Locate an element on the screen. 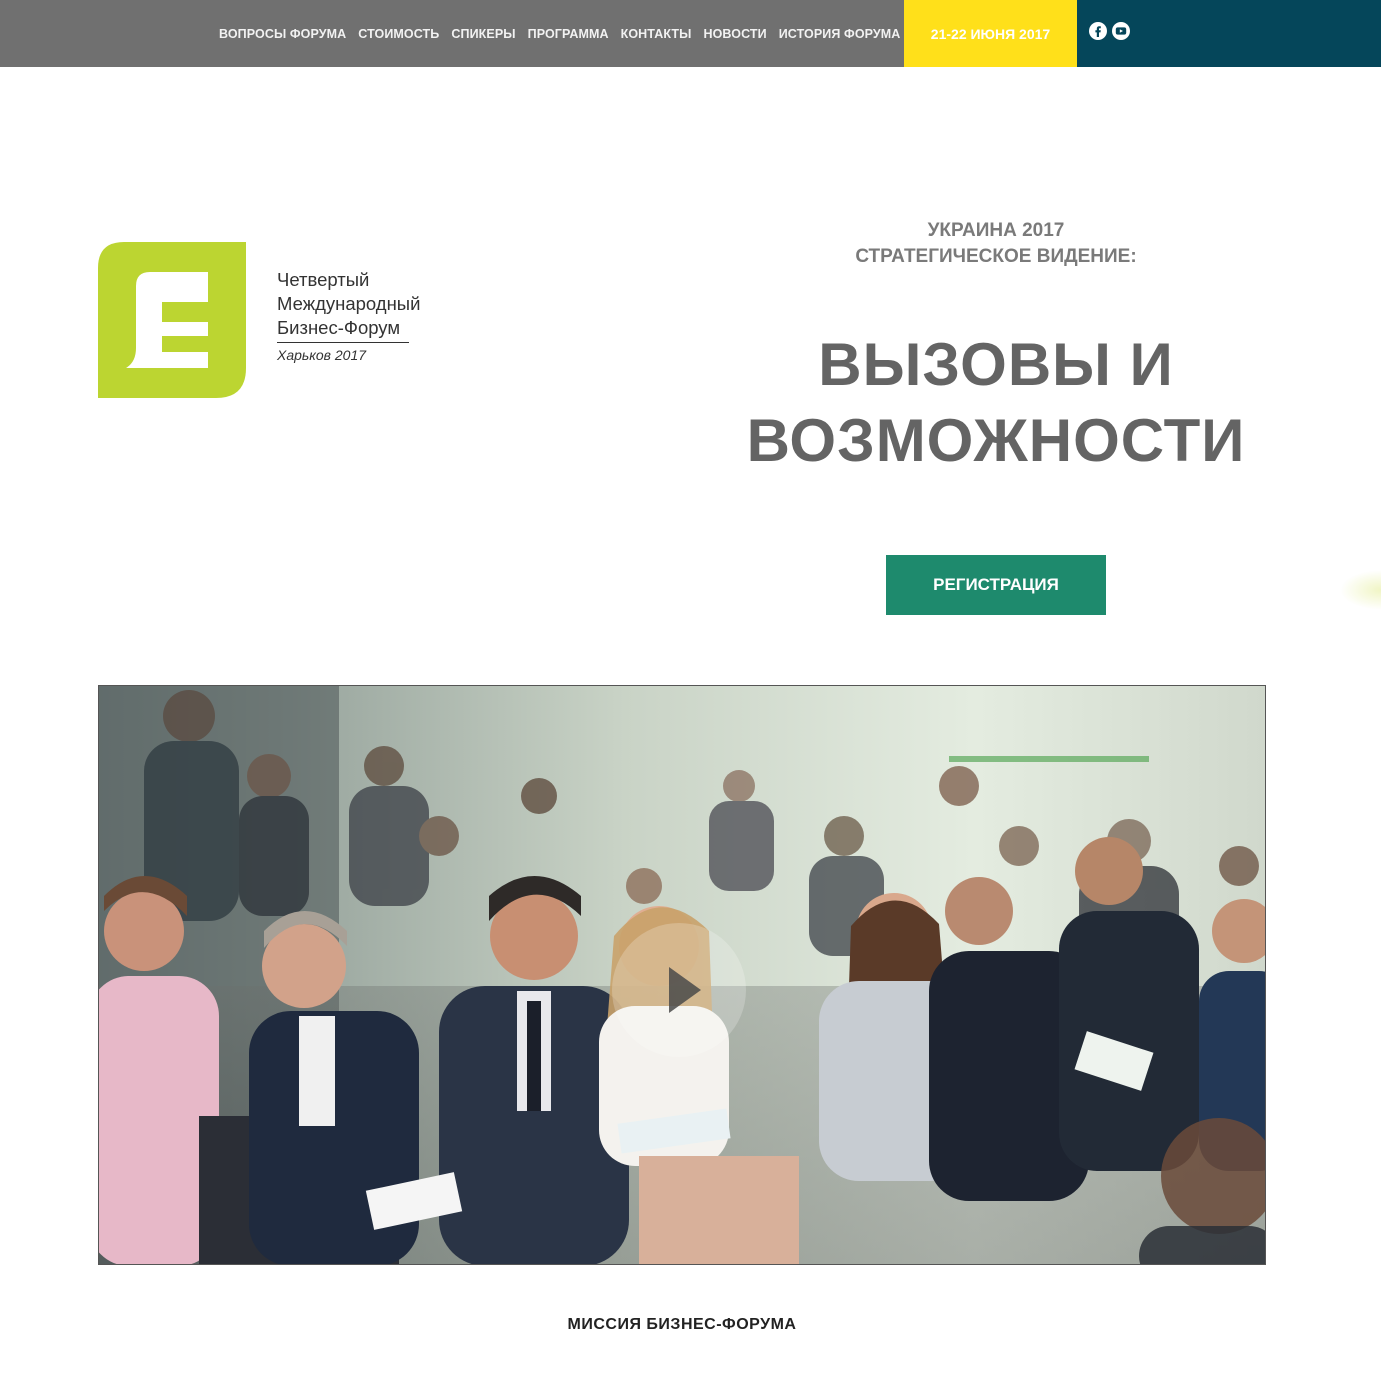 This screenshot has width=1381, height=1380. logo-line-1: Четвертый is located at coordinates (323, 279).